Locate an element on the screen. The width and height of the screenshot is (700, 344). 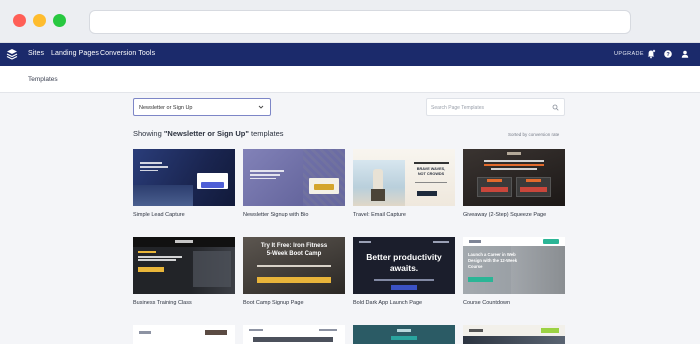
results-suffix: templates is located at coordinates (266, 133).